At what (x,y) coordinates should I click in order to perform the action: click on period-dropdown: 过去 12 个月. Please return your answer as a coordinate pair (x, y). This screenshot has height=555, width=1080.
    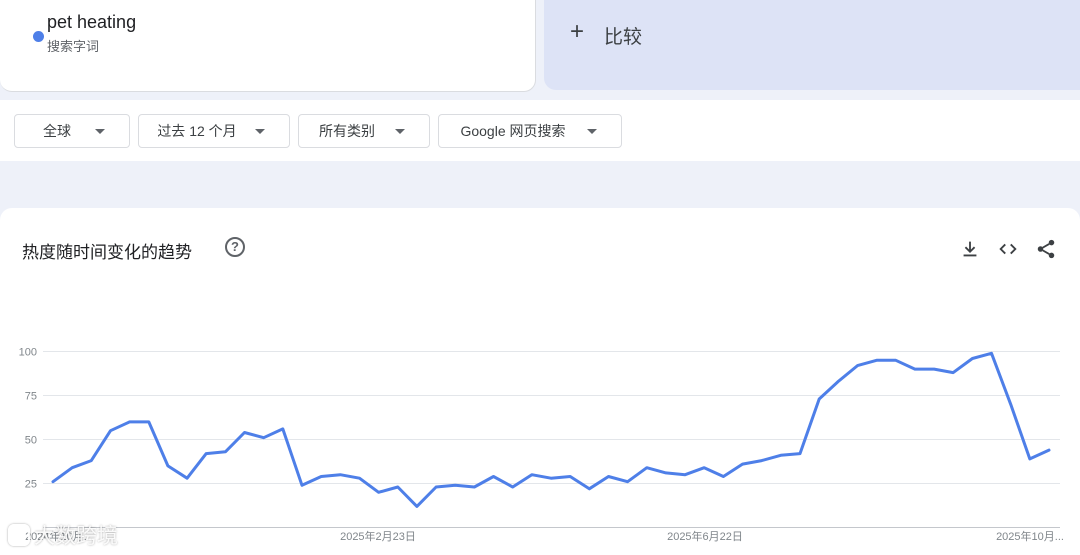
    Looking at the image, I should click on (214, 131).